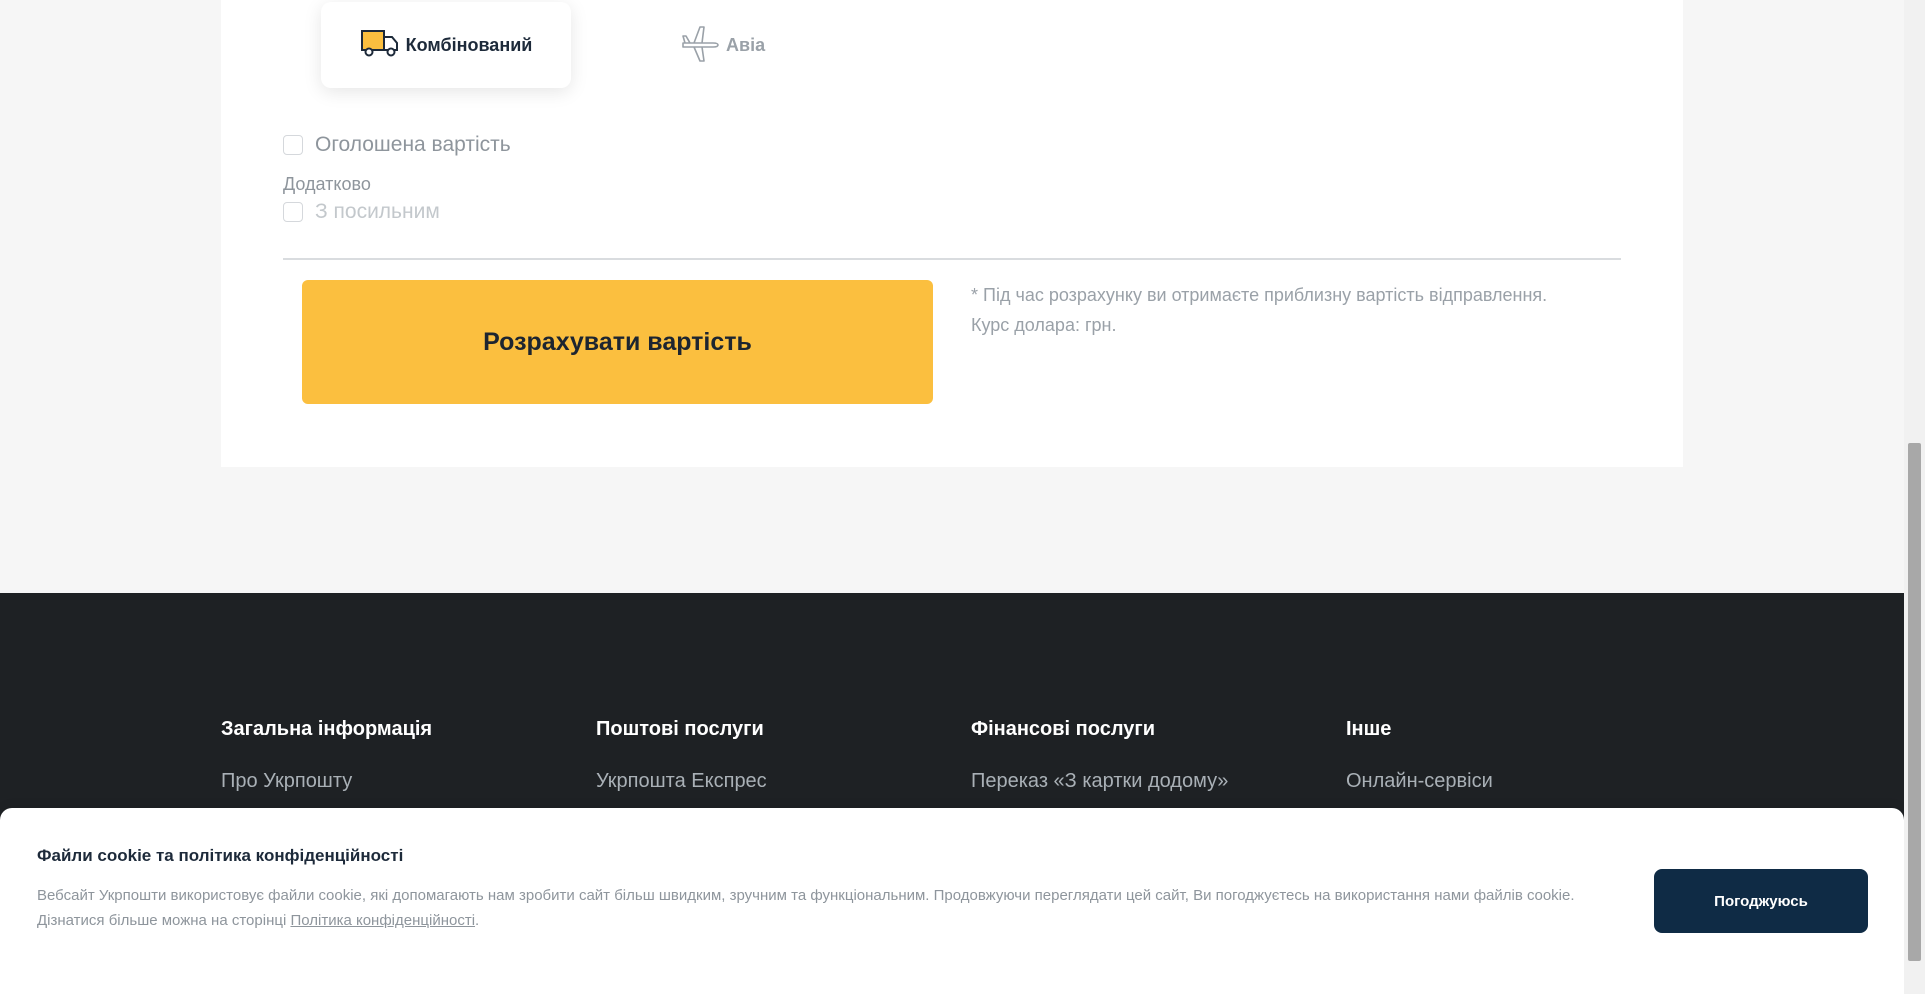  I want to click on courier-checkbox-row: З посильним, so click(361, 212).